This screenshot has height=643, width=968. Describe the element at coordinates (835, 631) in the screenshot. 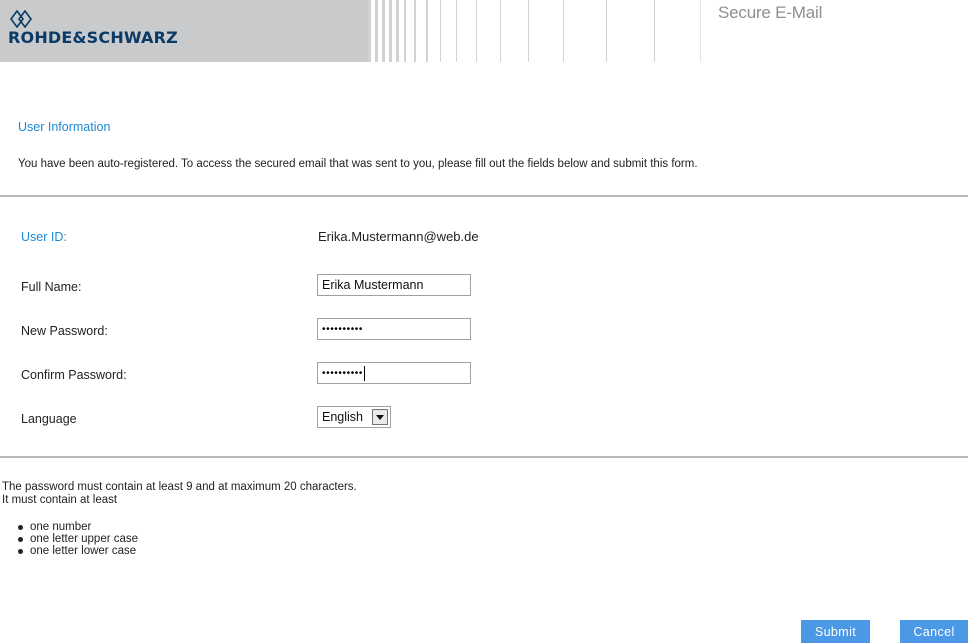

I see `submit-button: Submit` at that location.